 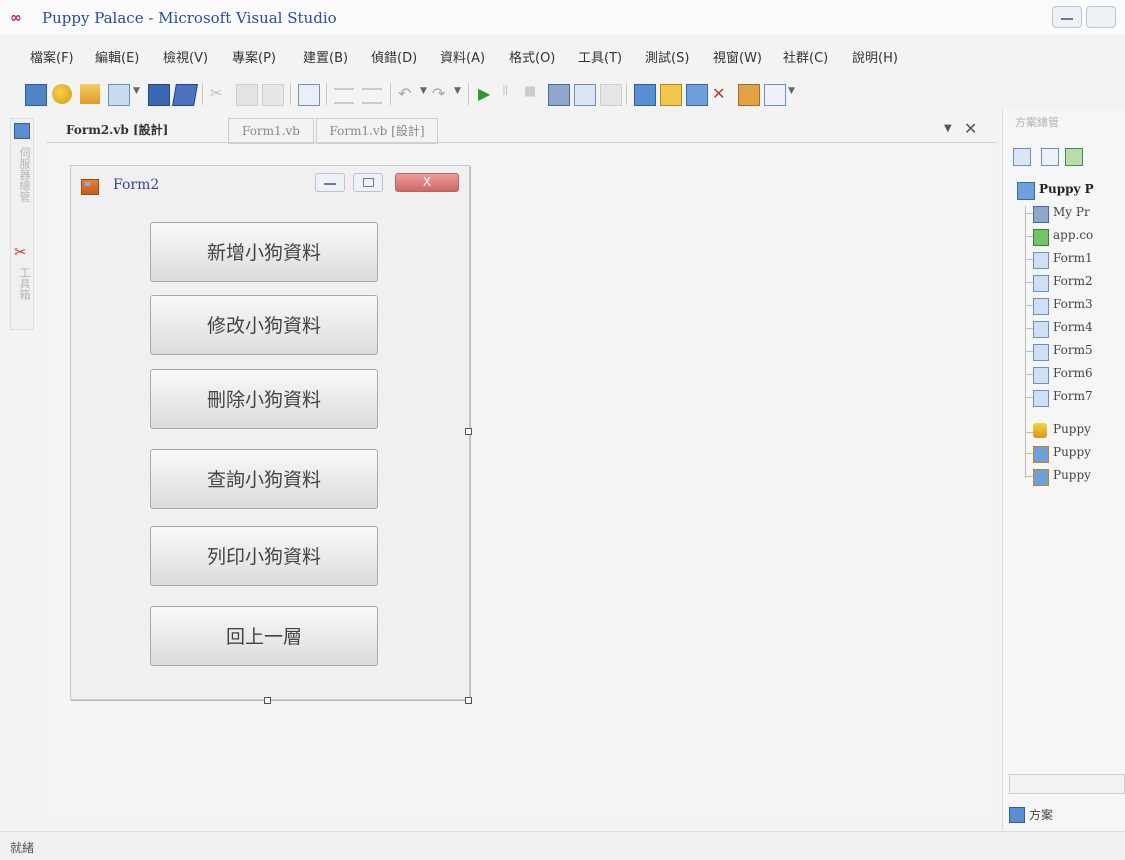 I want to click on tree-item-my-project: My Pr, so click(x=1071, y=212).